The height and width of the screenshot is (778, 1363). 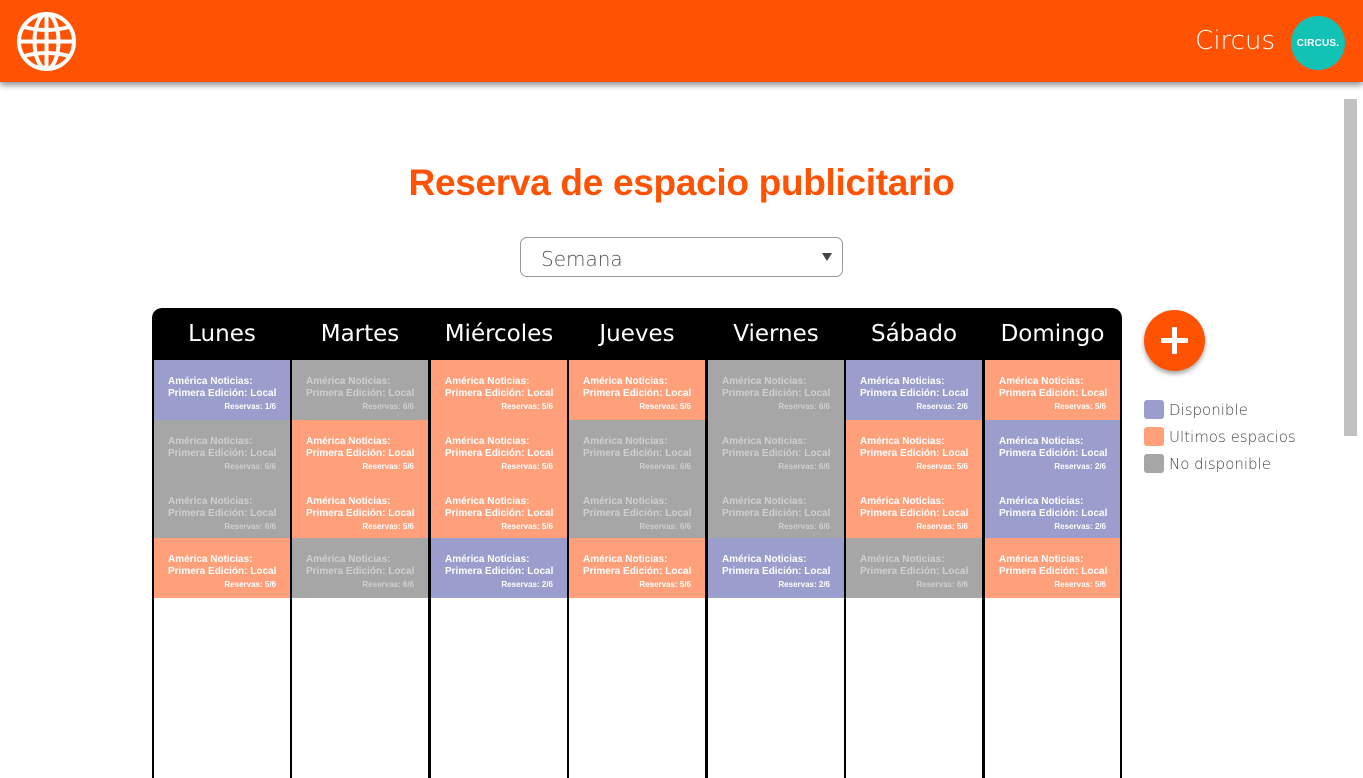 I want to click on legend-label: Disponible, so click(x=1208, y=410).